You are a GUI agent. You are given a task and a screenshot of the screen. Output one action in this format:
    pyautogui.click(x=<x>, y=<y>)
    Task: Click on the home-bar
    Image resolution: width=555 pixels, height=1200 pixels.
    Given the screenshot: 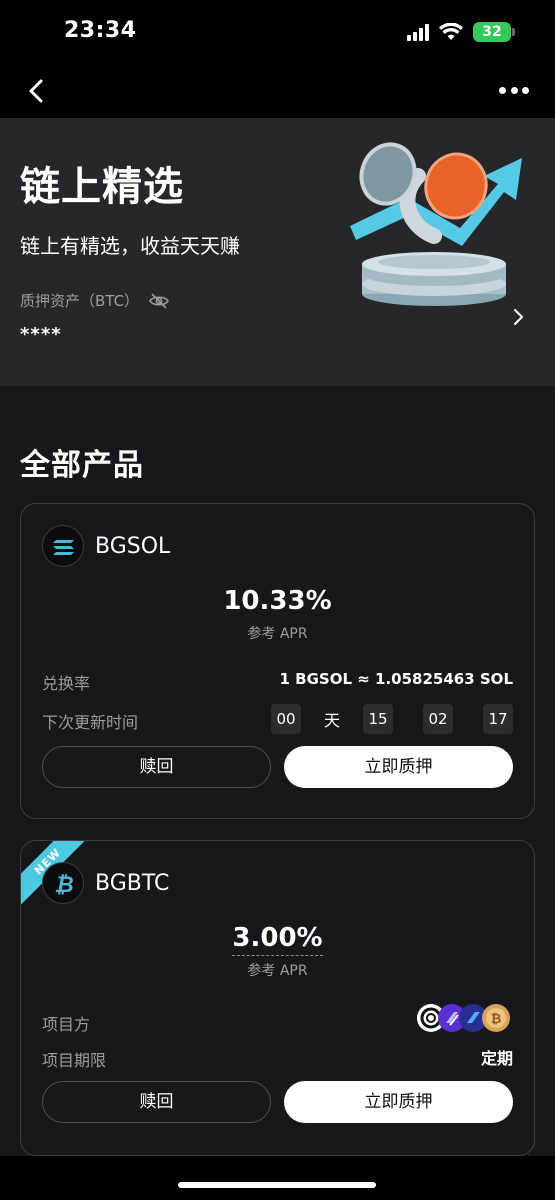 What is the action you would take?
    pyautogui.click(x=277, y=1178)
    